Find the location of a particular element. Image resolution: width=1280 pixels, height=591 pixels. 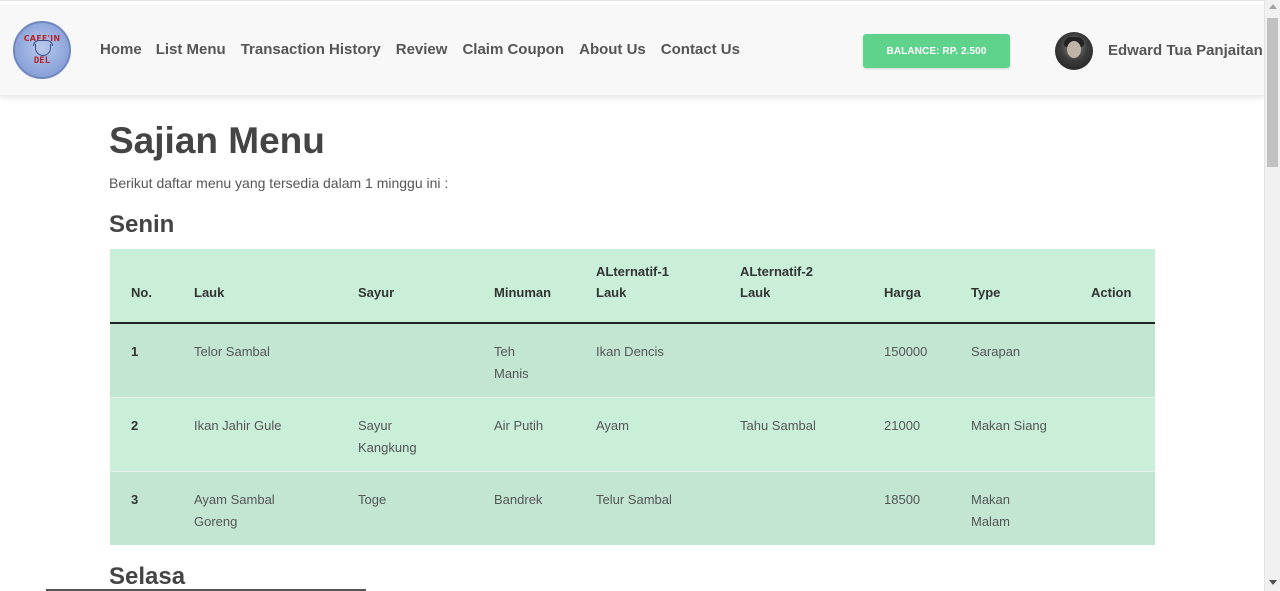

nav-link-review: Review is located at coordinates (422, 49).